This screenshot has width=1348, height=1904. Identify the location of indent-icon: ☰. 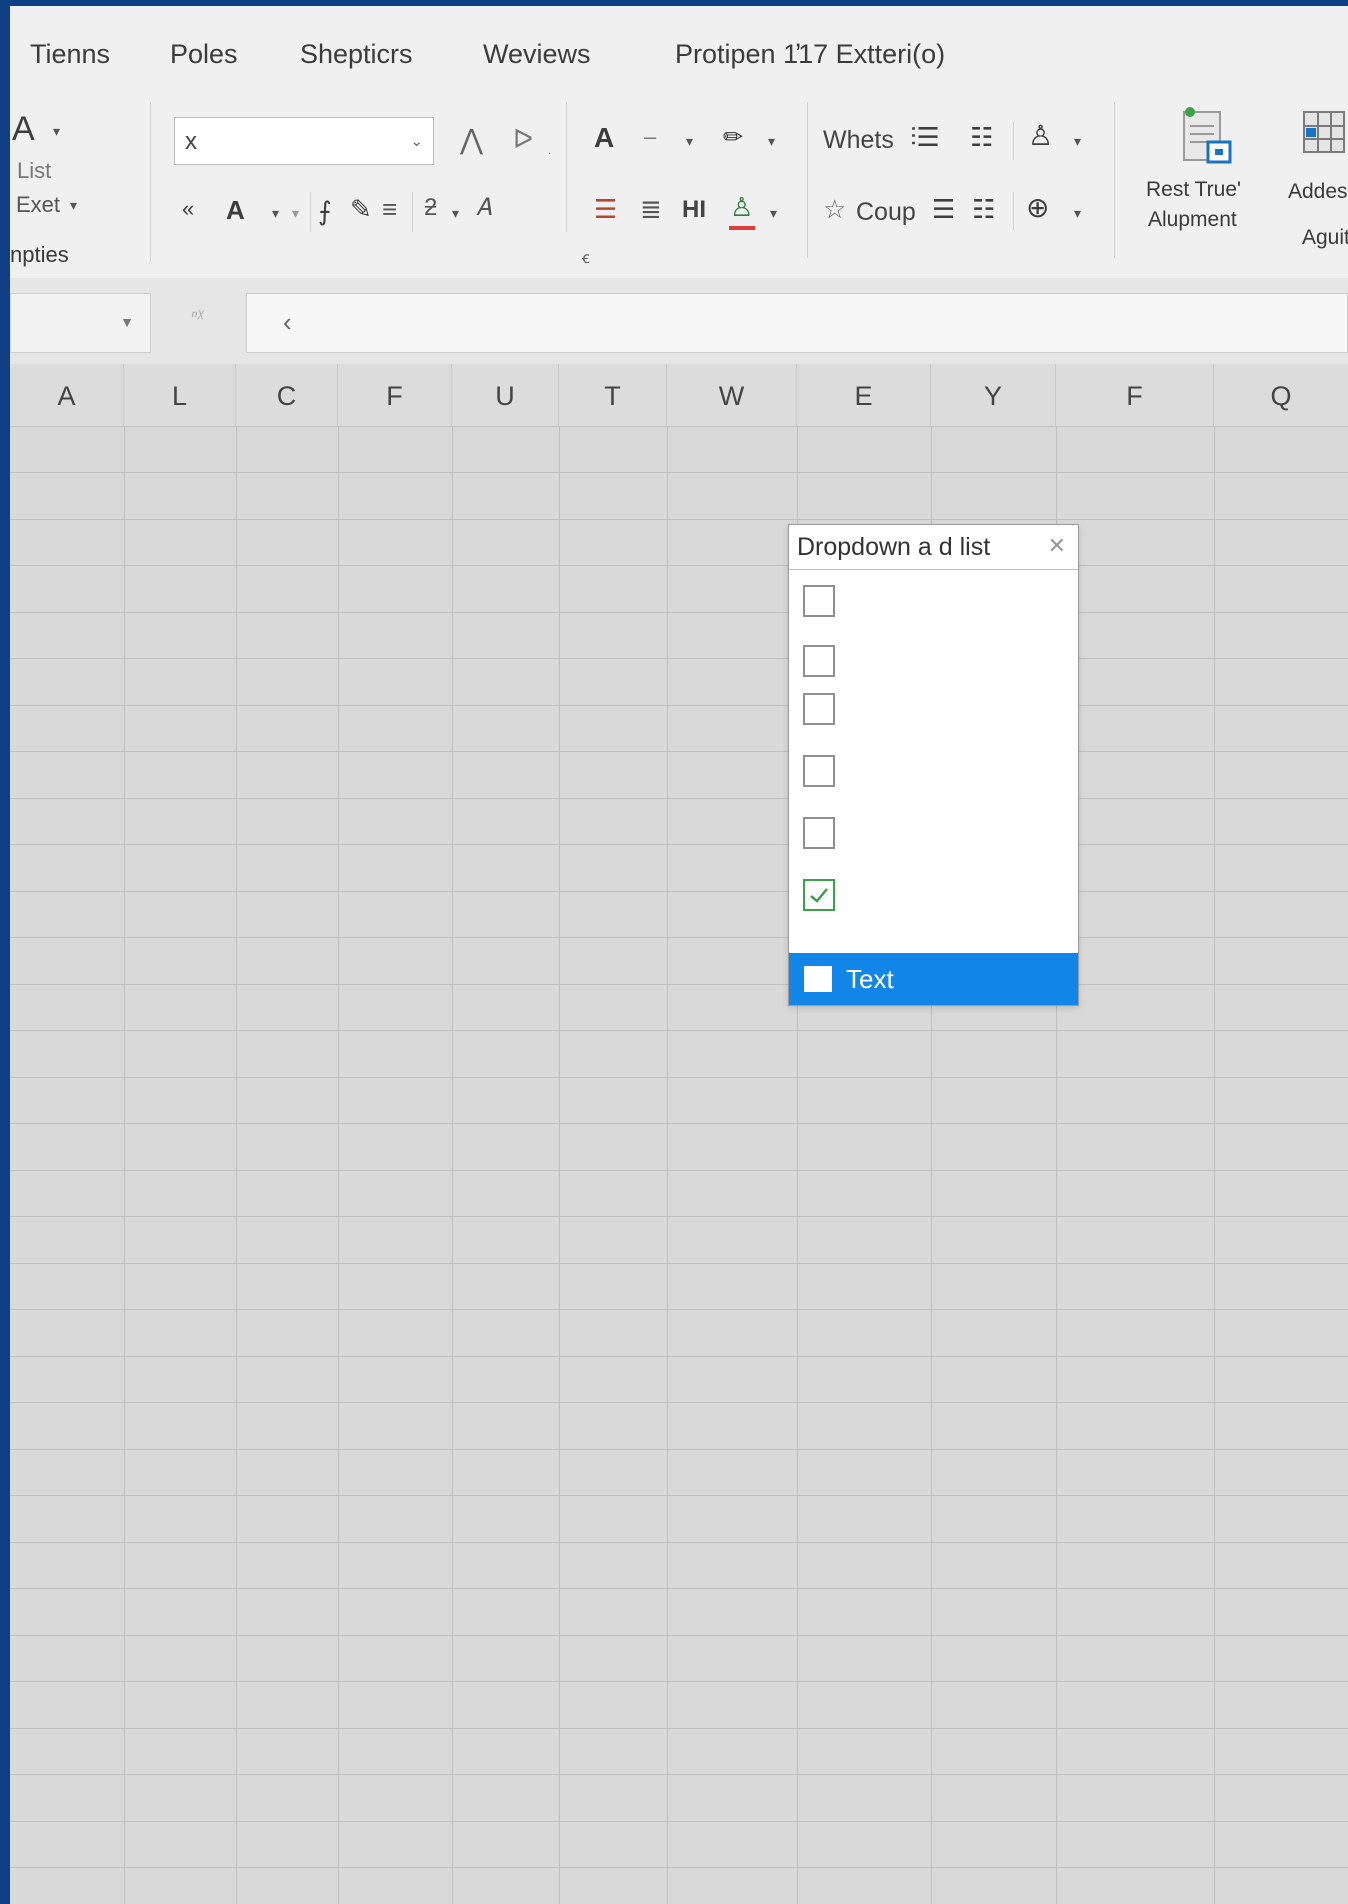
(943, 209).